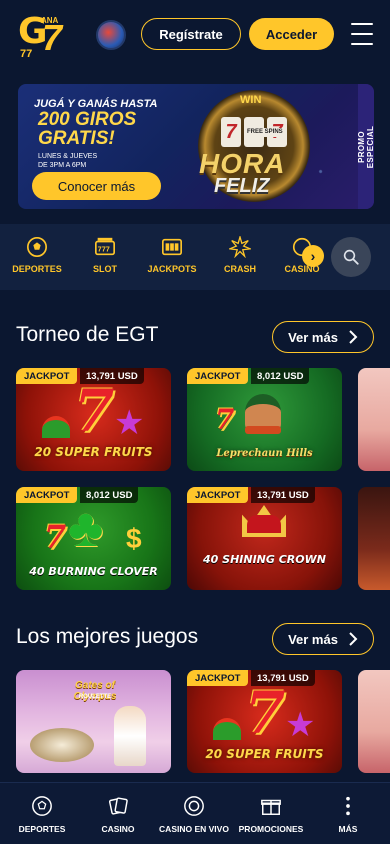 The height and width of the screenshot is (844, 390). What do you see at coordinates (68, 161) in the screenshot?
I see `promo-schedule: LUNES & JUEVES DE 3PM A 6PM` at bounding box center [68, 161].